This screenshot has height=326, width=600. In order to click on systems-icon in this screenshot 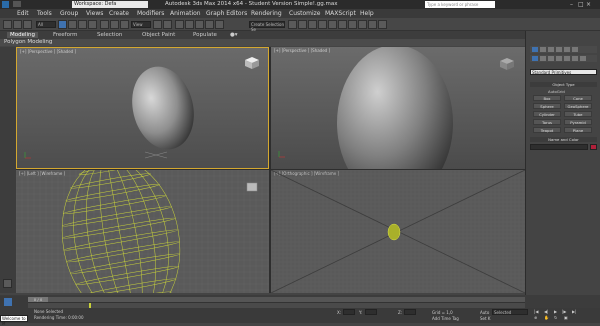, I will do `click(583, 58)`.